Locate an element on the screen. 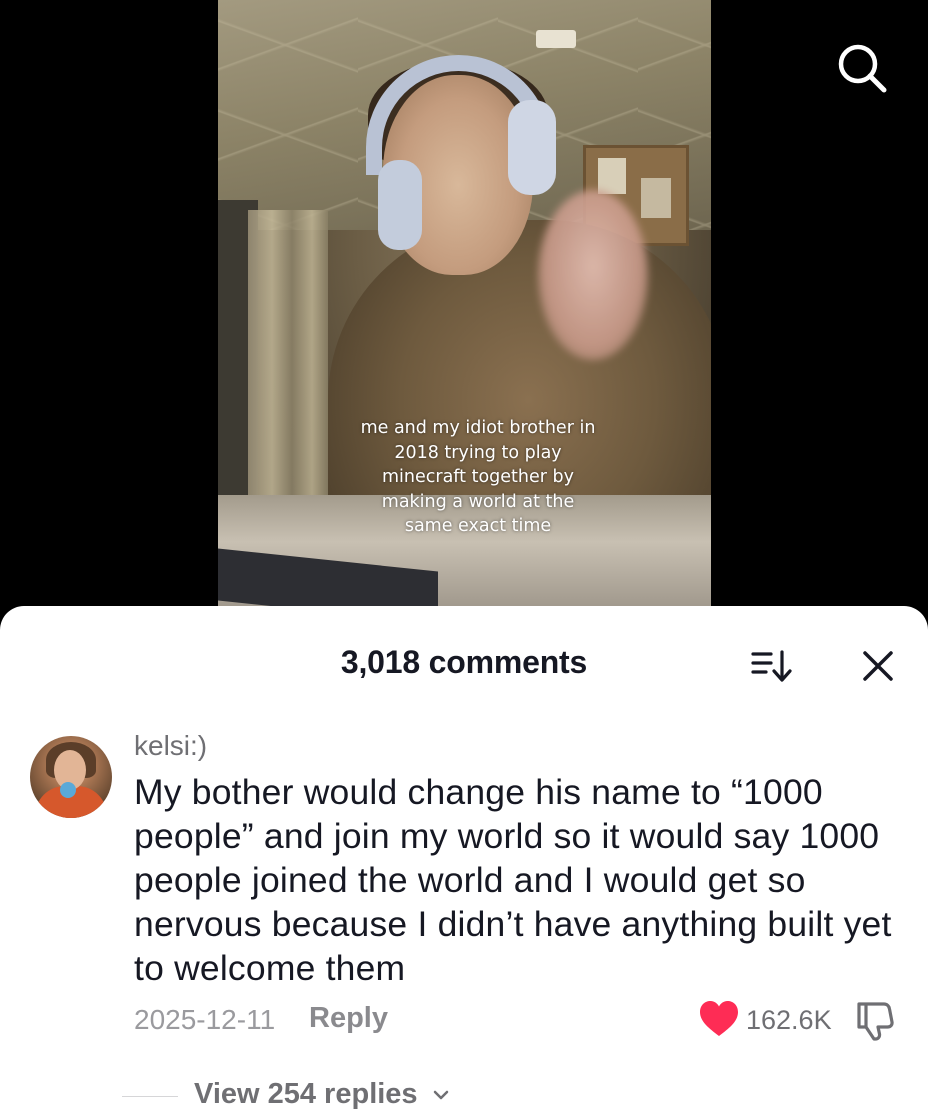 Image resolution: width=928 pixels, height=1120 pixels. close-button is located at coordinates (878, 666).